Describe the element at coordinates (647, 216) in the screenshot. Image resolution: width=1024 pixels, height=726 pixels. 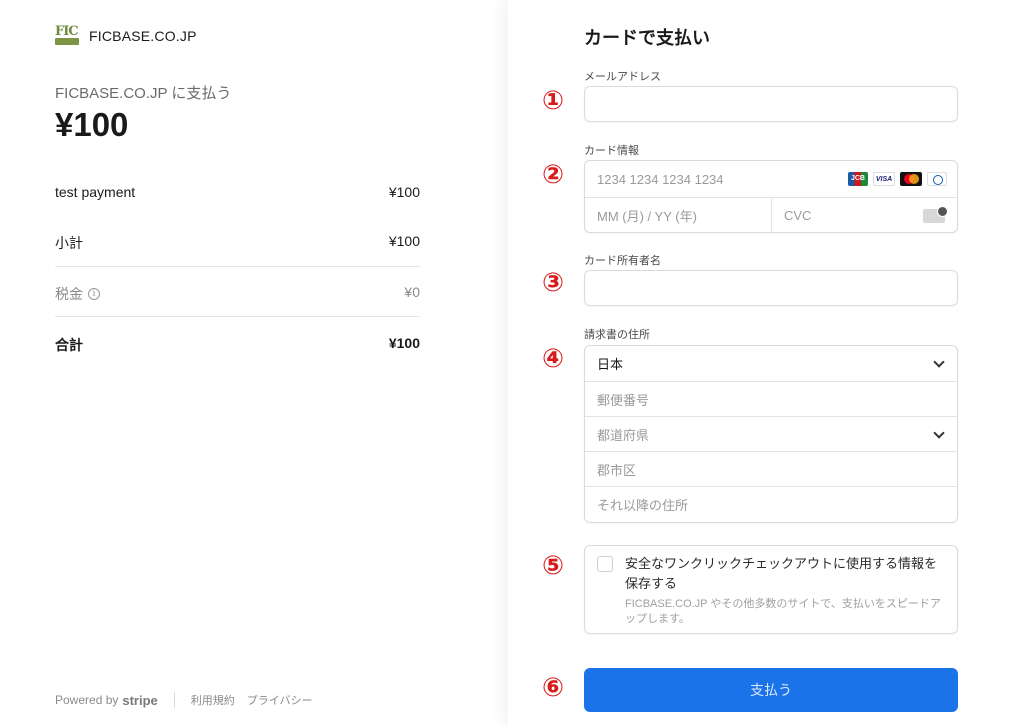
I see `expiry-placeholder: MM (月) / YY (年)` at that location.